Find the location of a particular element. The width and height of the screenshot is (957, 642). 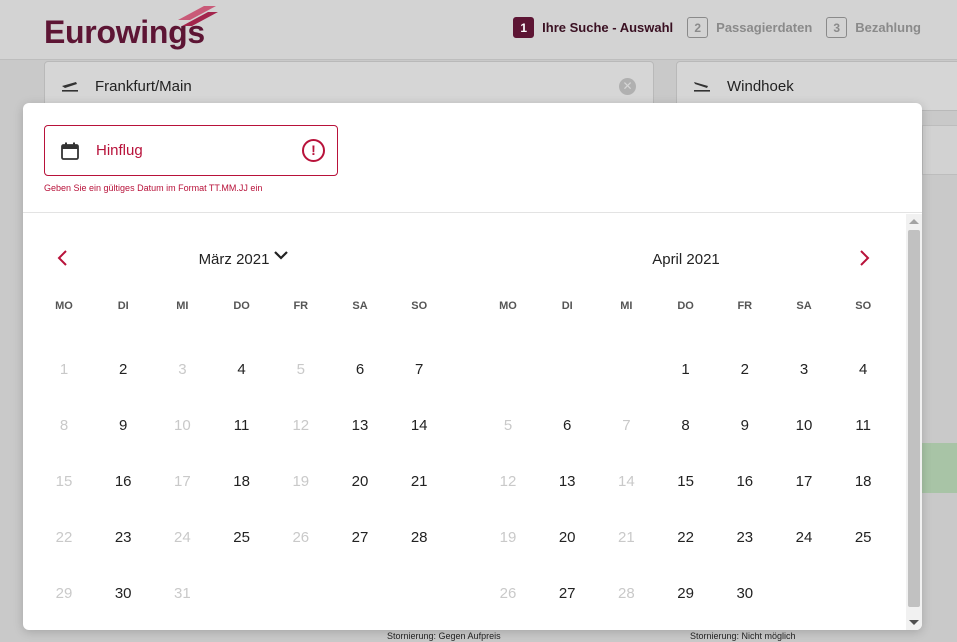

month-select-button is located at coordinates (281, 257).